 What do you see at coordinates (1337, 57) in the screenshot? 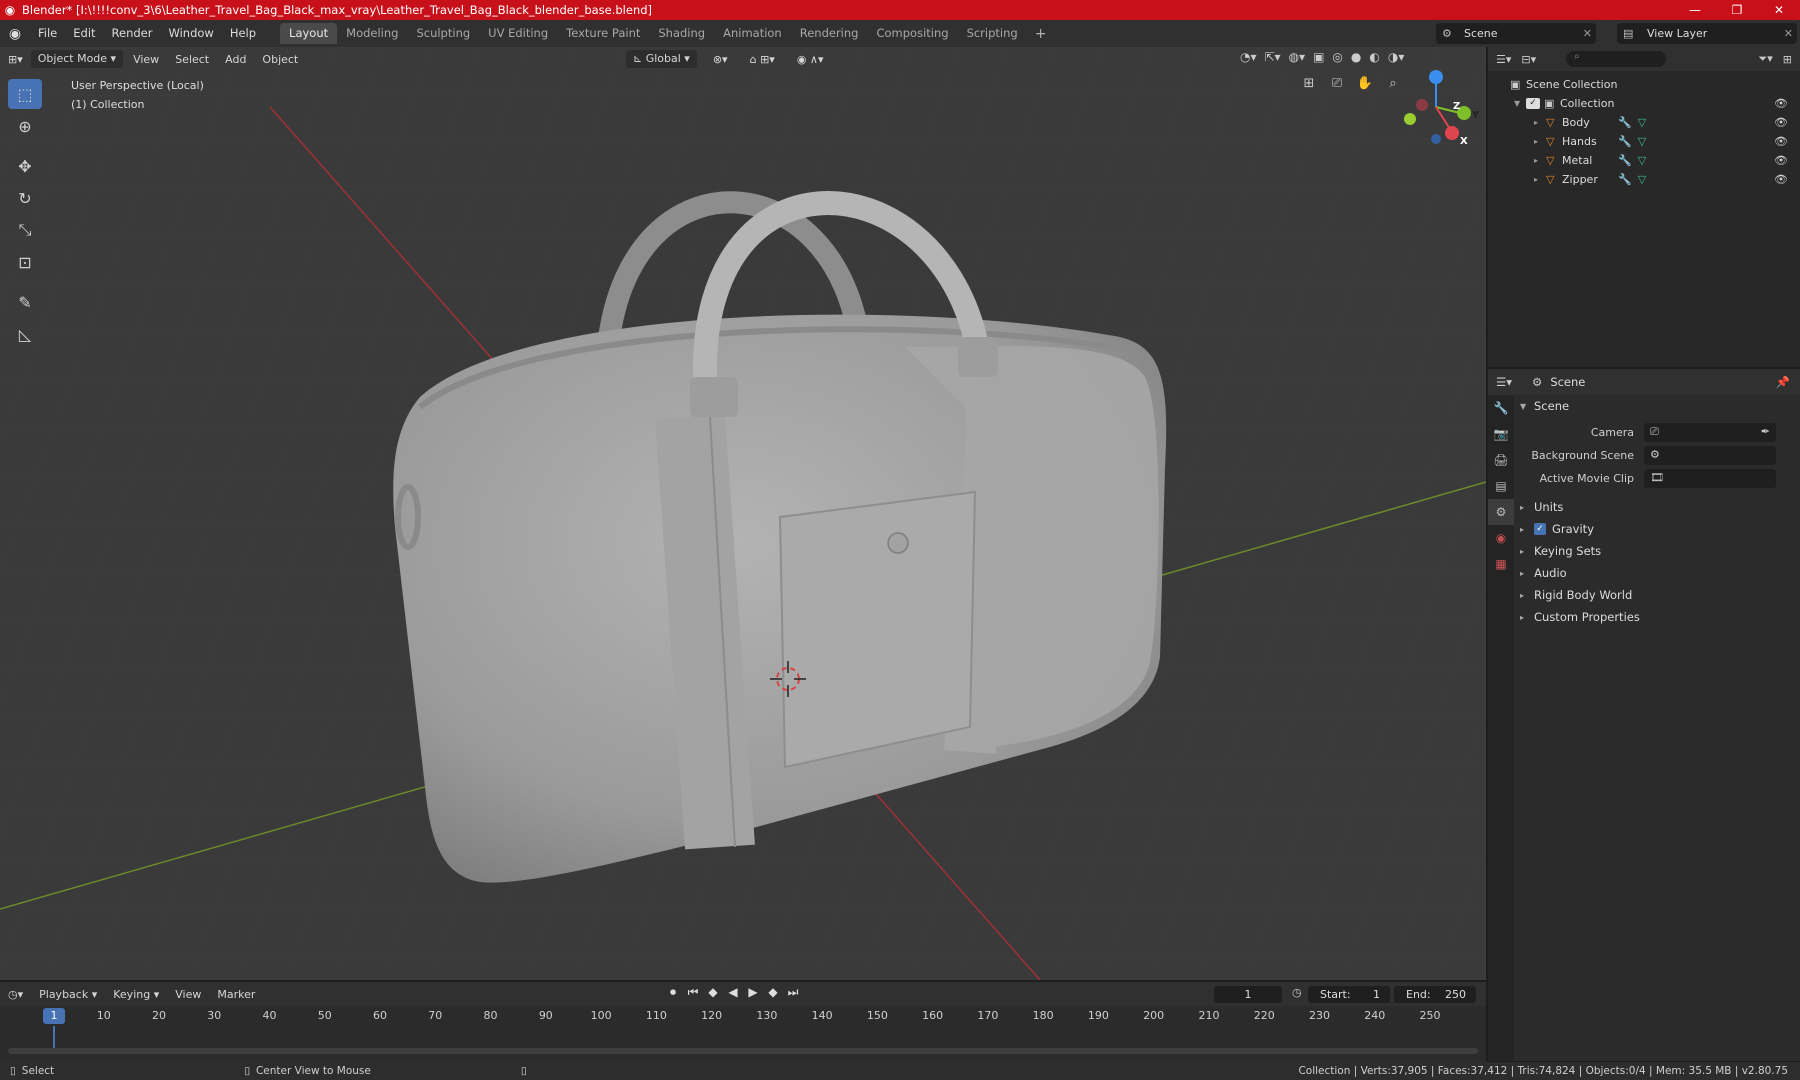
I see `wireframe-shading-icon: ◎` at bounding box center [1337, 57].